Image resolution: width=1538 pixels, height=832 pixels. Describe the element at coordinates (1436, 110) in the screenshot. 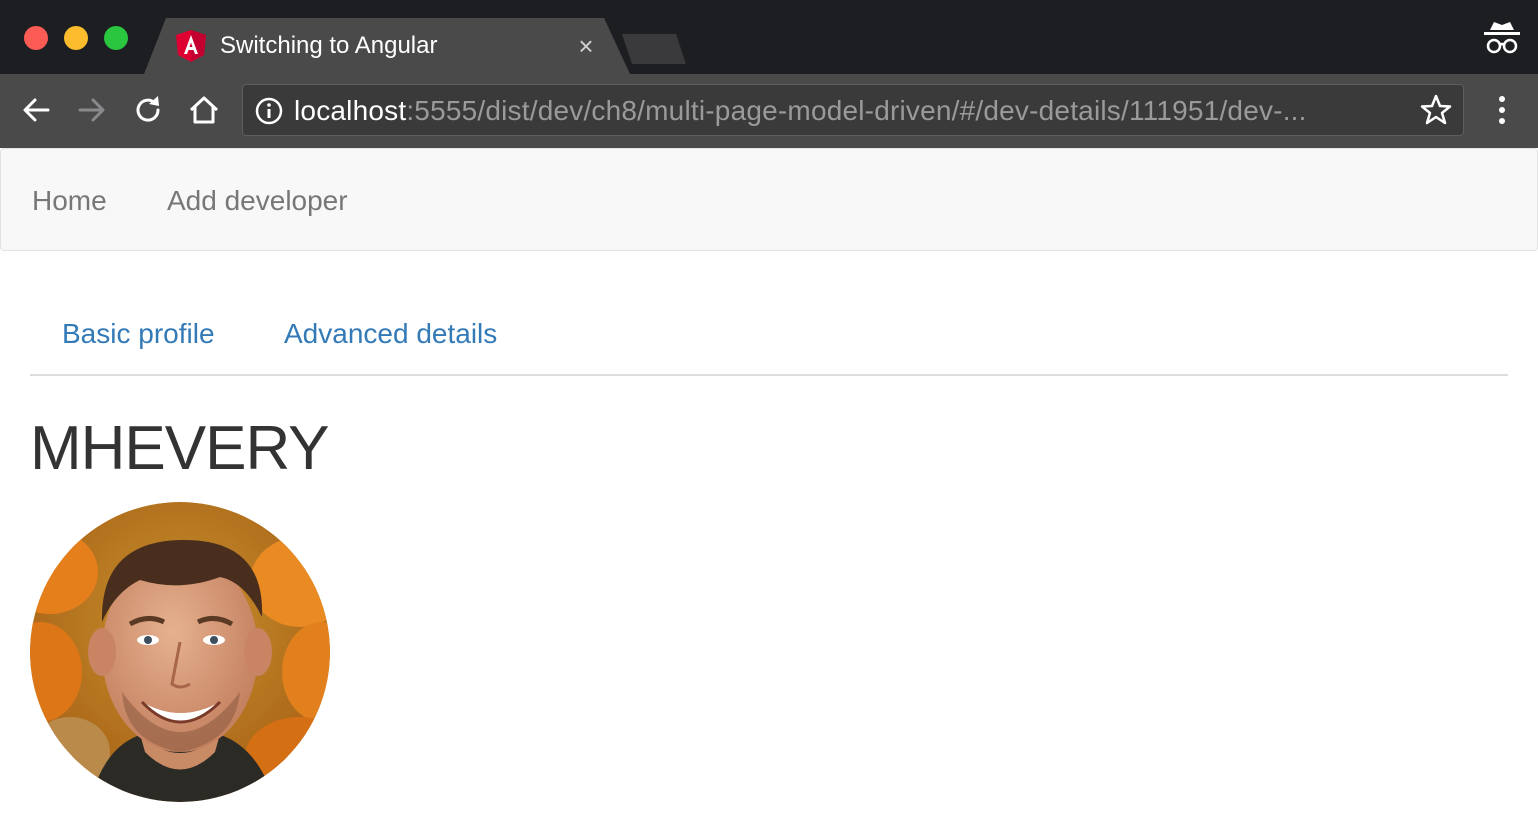

I see `star-icon` at that location.